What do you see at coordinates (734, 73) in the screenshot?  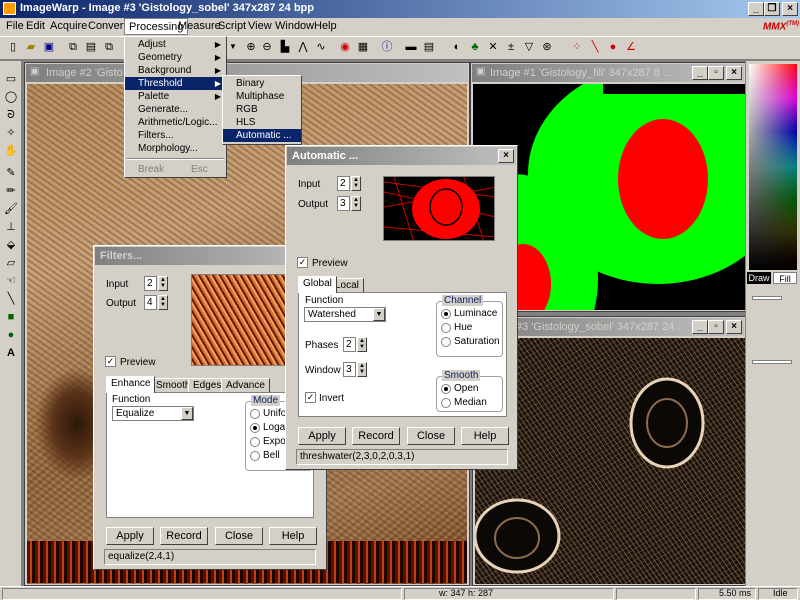 I see `image1-close-button: ×` at bounding box center [734, 73].